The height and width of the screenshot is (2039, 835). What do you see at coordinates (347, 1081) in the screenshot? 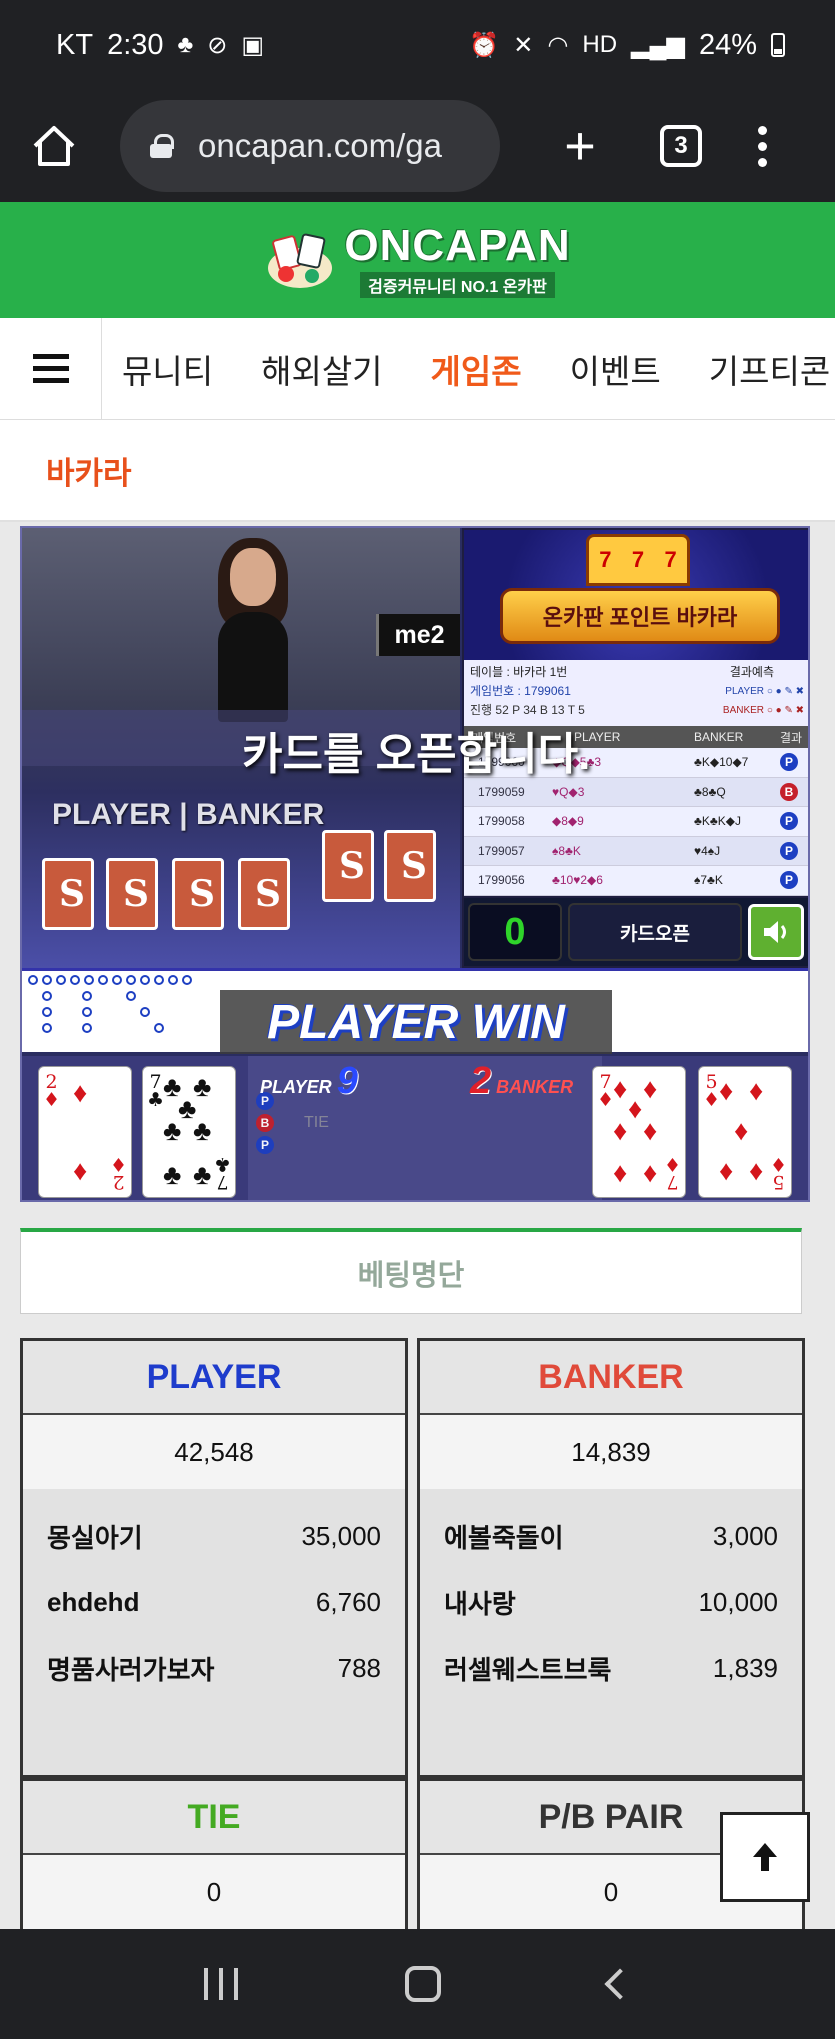
I see `player-score: 9` at bounding box center [347, 1081].